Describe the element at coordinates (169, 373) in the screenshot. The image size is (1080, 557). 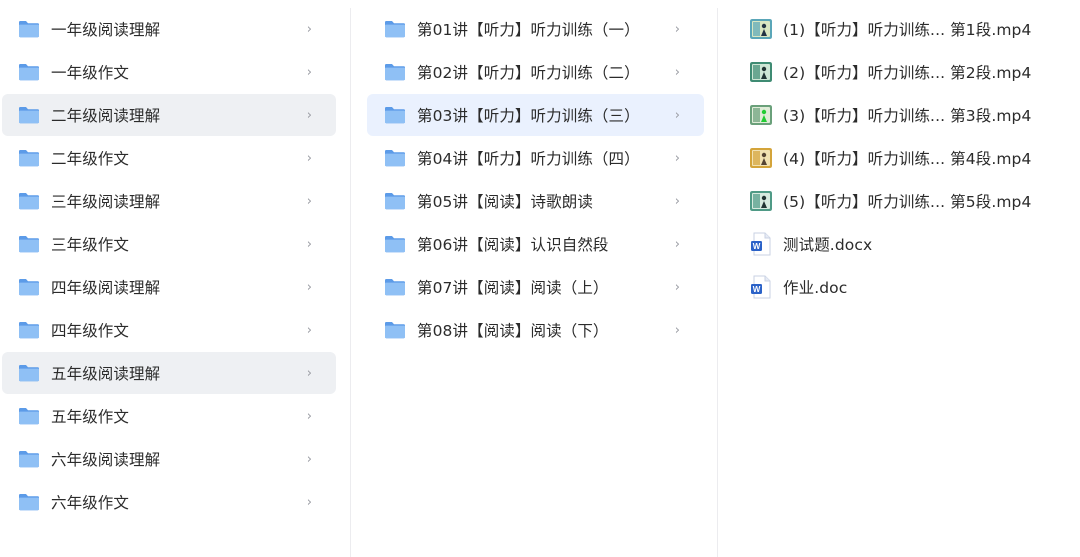
I see `folder-row: 五年级阅读理解 ›` at that location.